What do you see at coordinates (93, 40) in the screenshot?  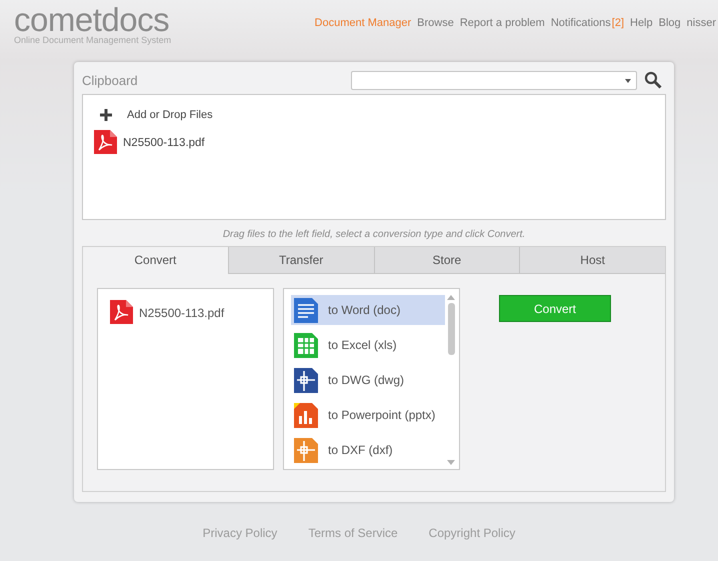 I see `tagline: Online Document Management System` at bounding box center [93, 40].